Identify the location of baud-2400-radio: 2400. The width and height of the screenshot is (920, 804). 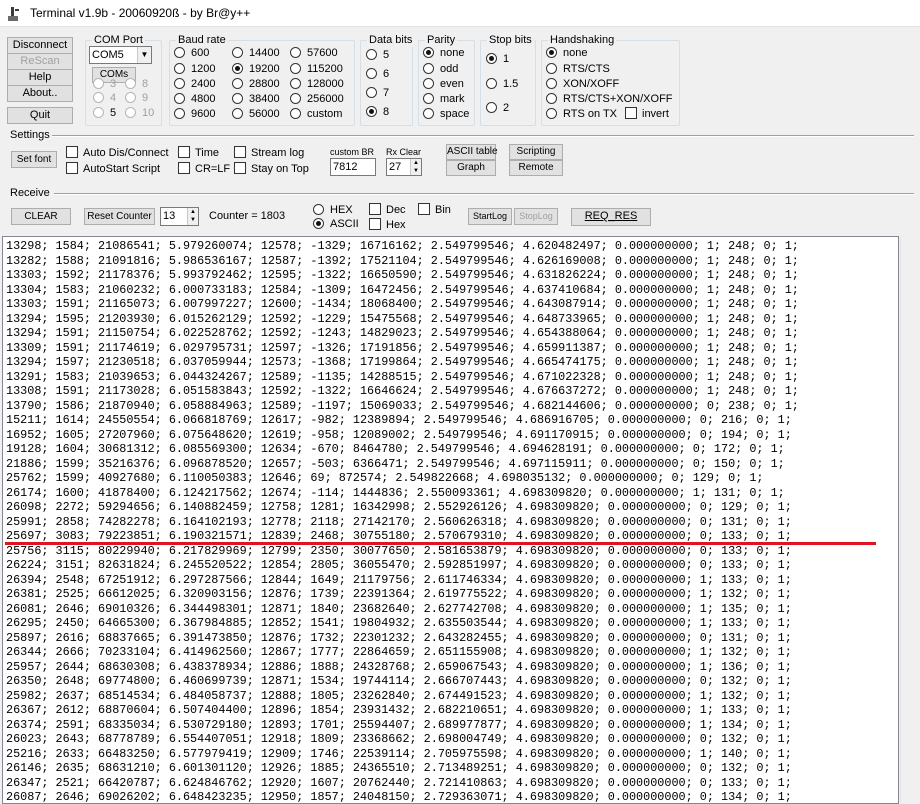
(194, 84).